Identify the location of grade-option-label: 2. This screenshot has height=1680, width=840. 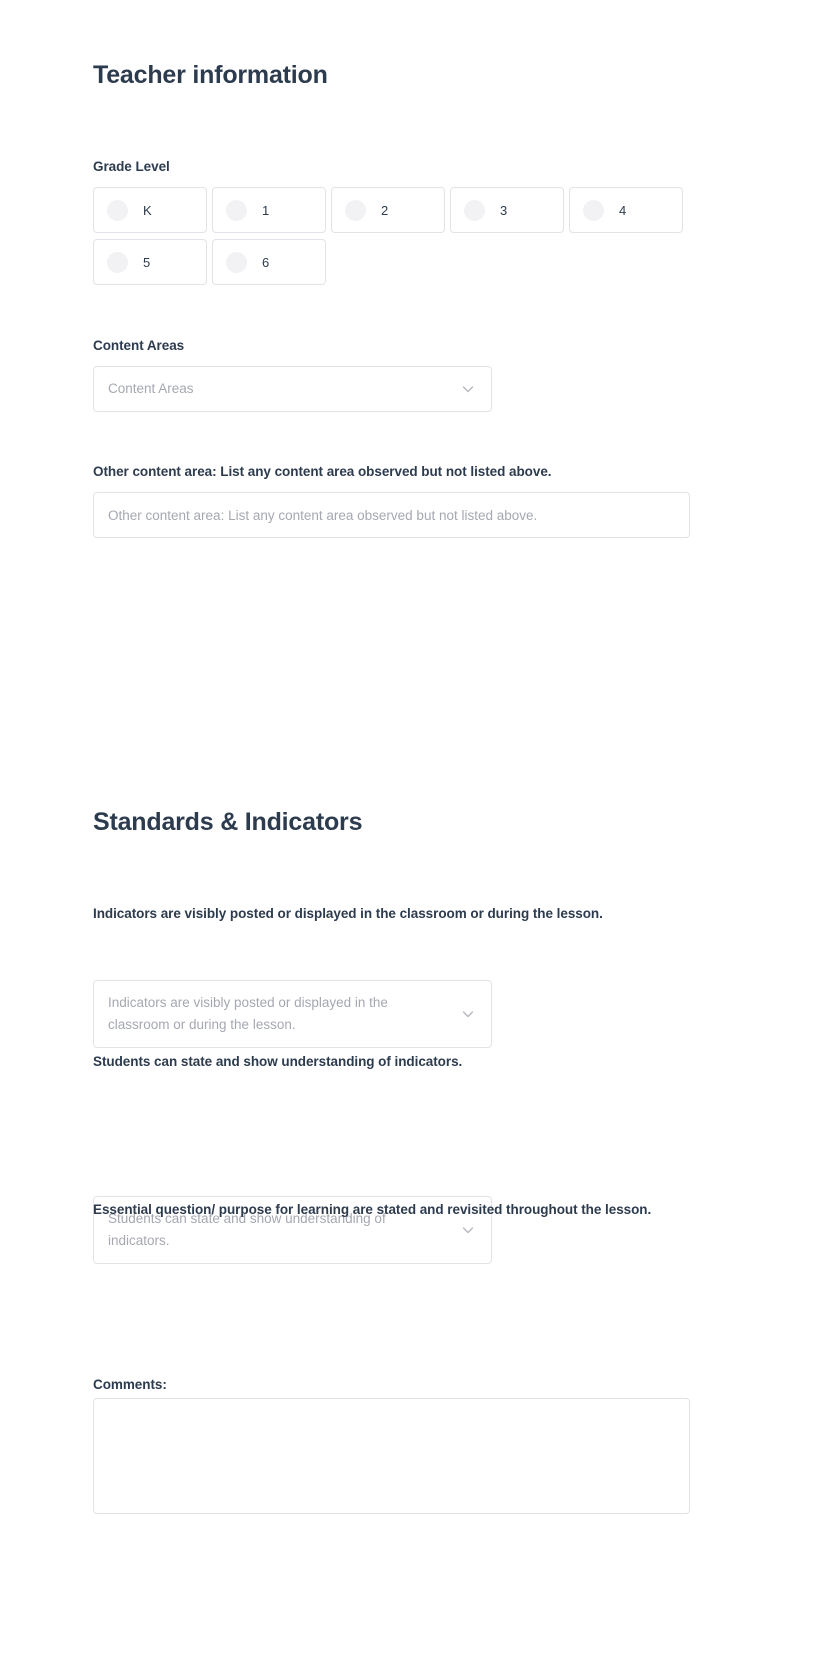
(385, 210).